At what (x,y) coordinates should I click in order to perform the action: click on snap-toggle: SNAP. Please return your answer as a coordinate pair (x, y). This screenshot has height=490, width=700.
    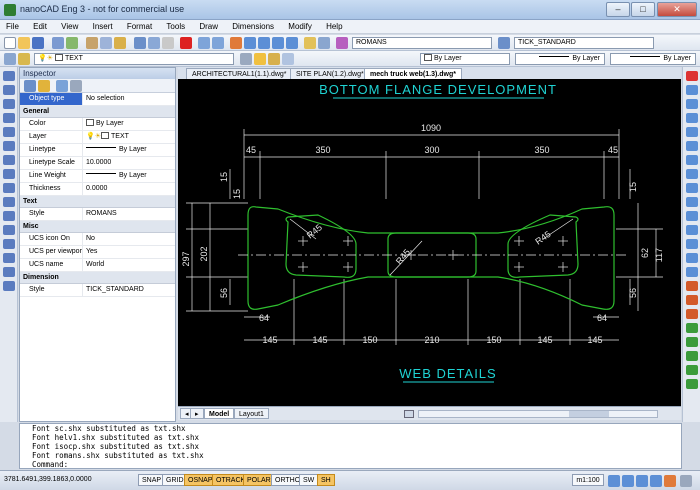
    Looking at the image, I should click on (152, 480).